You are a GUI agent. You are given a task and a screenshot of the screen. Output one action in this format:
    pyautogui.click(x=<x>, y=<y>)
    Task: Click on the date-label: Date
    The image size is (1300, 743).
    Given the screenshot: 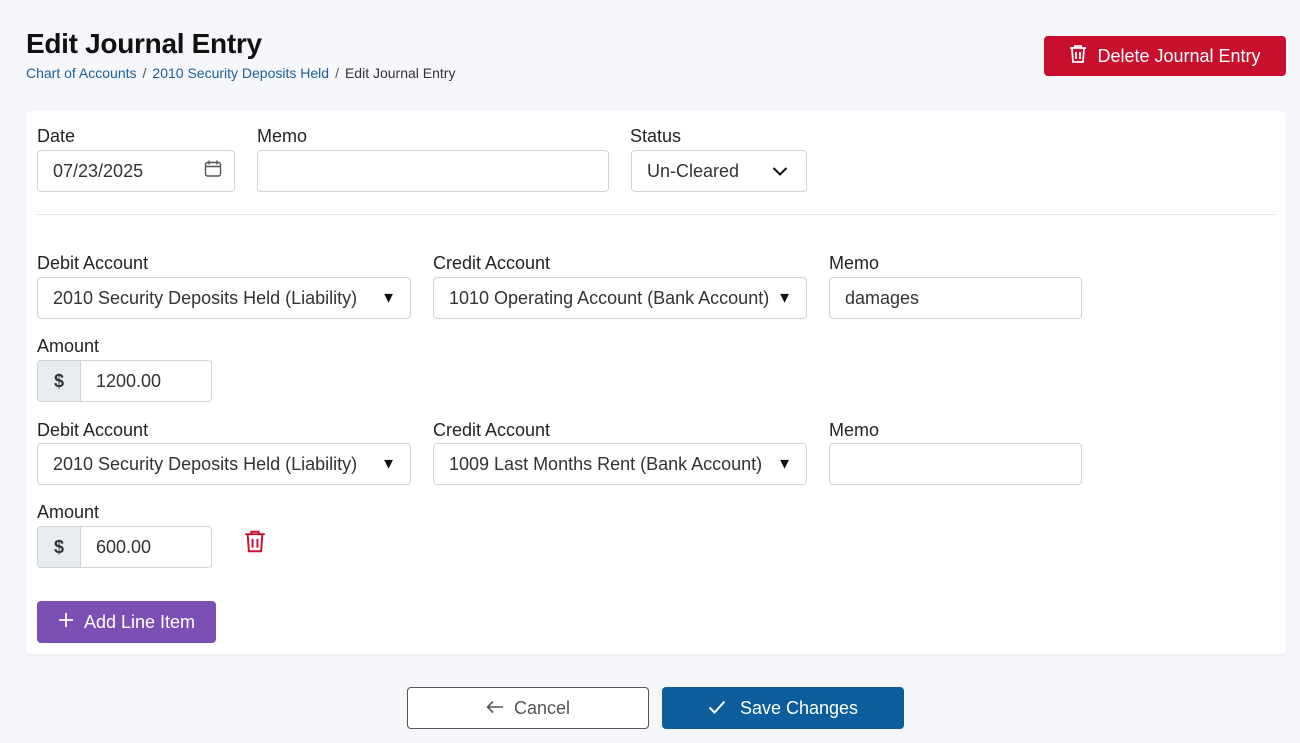 What is the action you would take?
    pyautogui.click(x=56, y=136)
    